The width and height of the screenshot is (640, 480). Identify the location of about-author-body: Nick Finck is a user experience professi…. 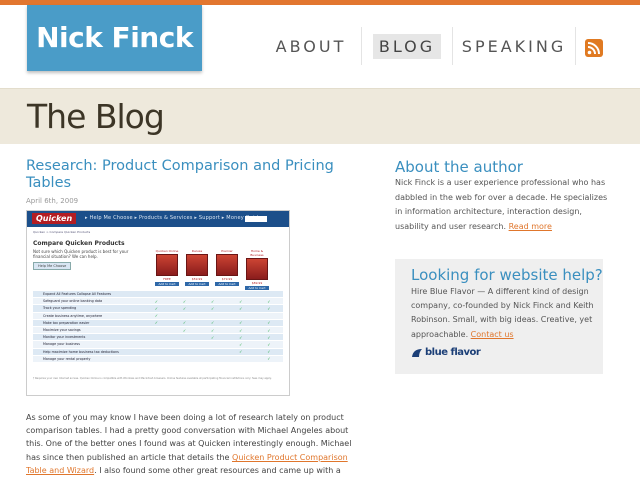
(501, 204).